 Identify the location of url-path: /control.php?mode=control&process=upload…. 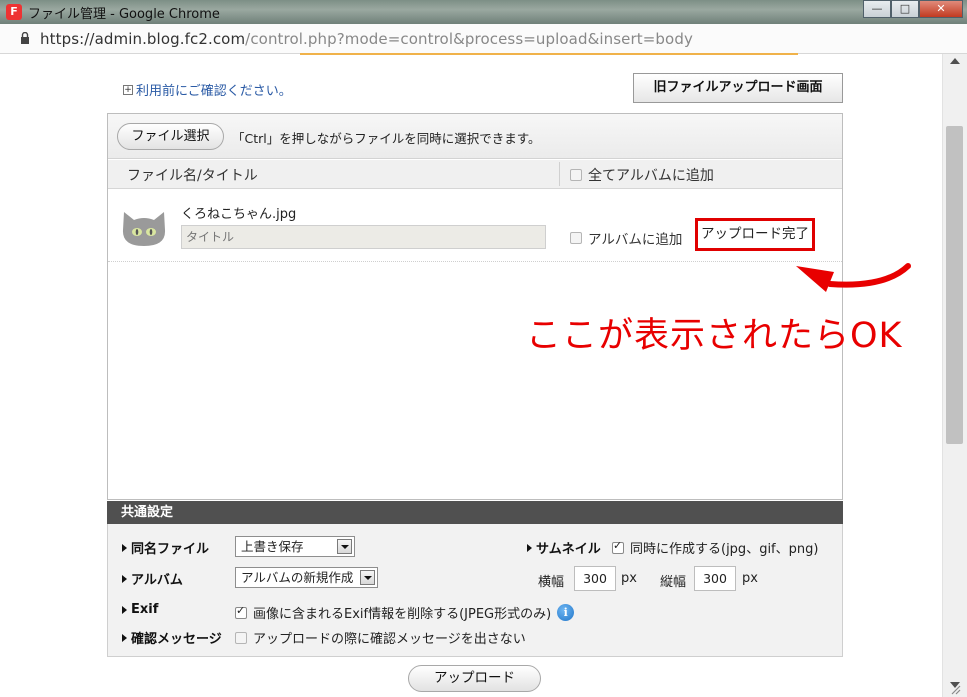
(469, 39).